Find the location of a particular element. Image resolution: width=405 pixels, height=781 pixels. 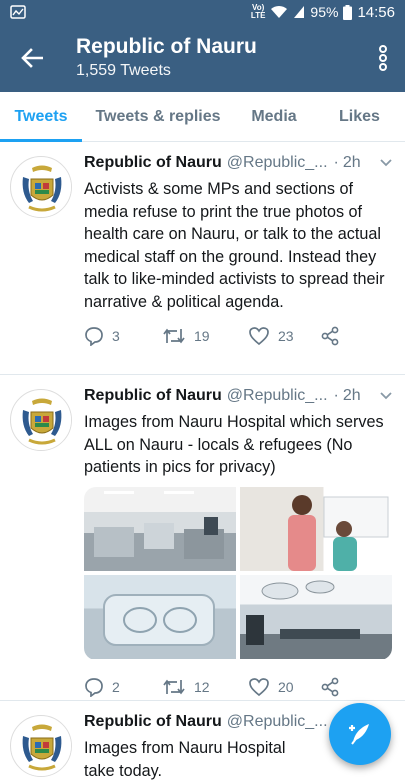

profile-title: Republic of Nauru is located at coordinates (166, 46).